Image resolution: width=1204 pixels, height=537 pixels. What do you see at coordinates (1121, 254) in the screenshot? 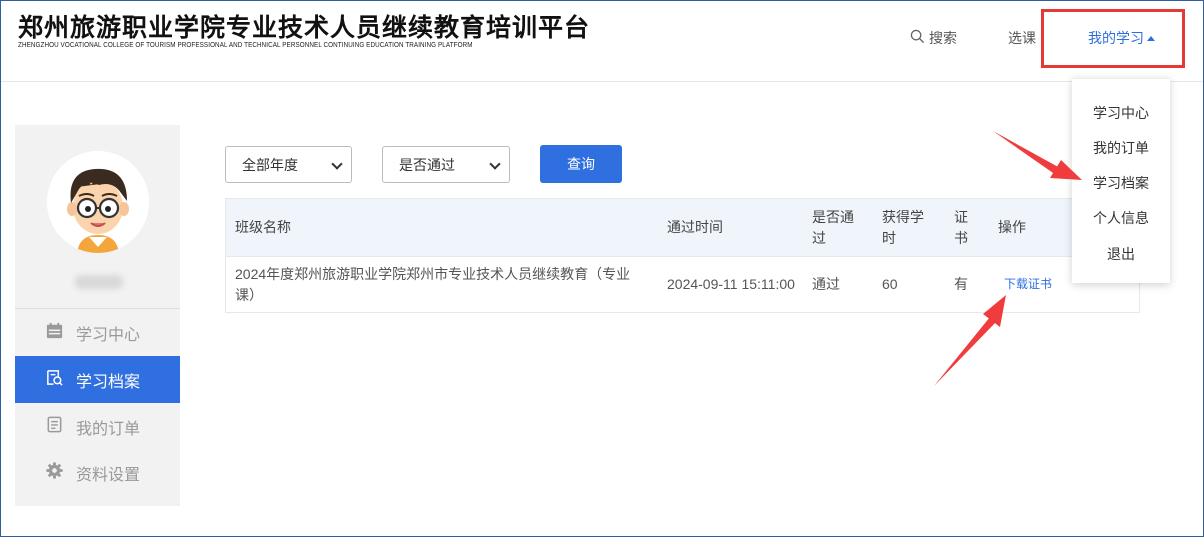
I see `dropdown-item-logout: 退出` at bounding box center [1121, 254].